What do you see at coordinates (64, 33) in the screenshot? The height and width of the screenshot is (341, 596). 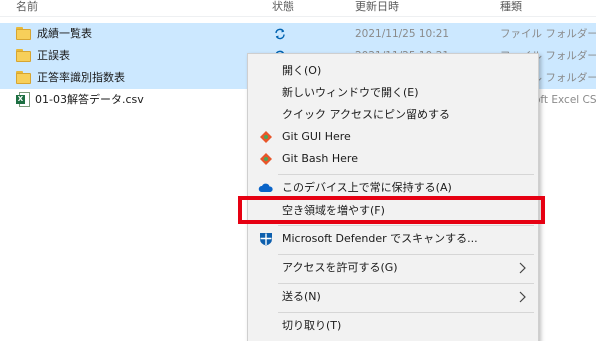 I see `file-name: 成績一覧表` at bounding box center [64, 33].